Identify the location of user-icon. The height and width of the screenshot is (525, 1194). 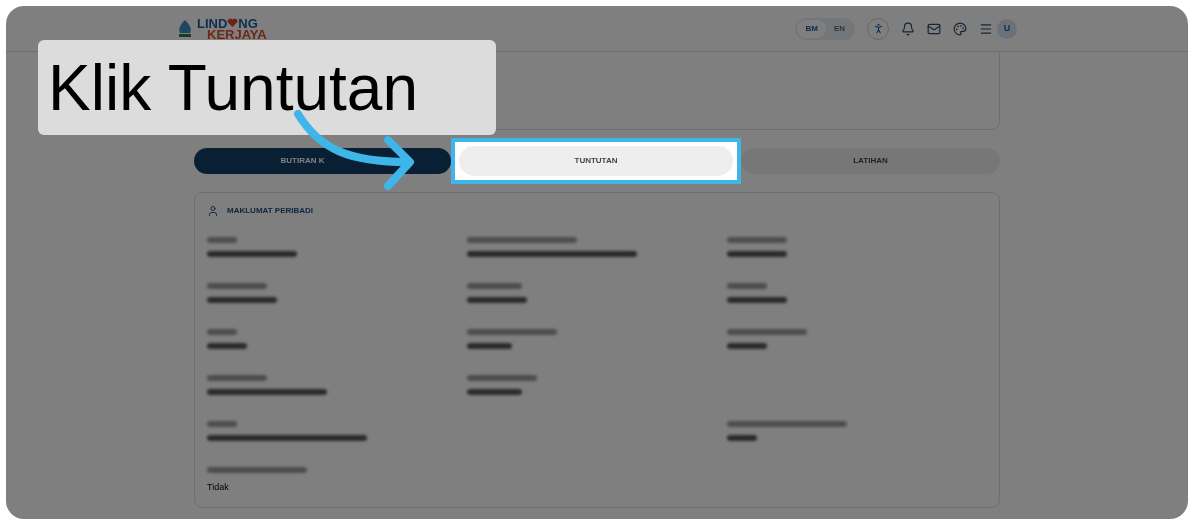
(213, 211).